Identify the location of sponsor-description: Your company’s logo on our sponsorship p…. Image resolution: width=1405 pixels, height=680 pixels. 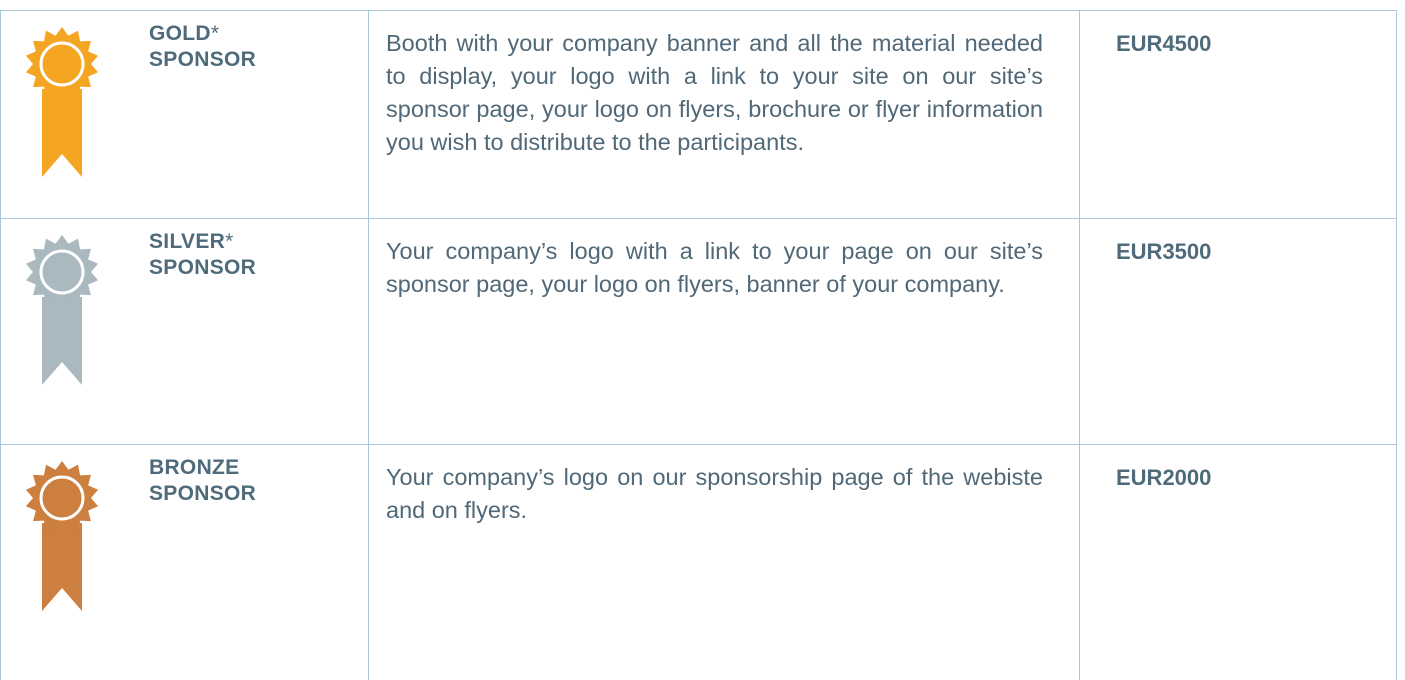
(714, 493).